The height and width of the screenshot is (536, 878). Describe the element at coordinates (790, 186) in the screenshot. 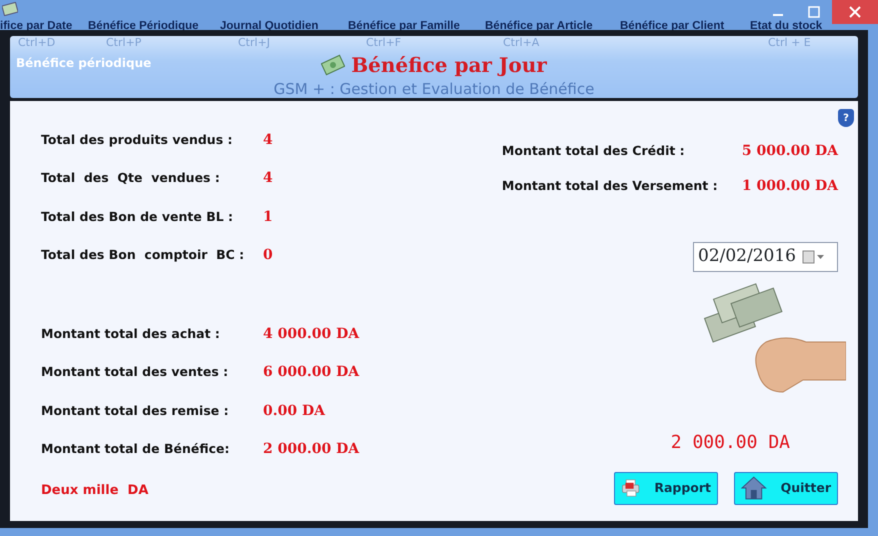

I see `stat-value: 1 000.00 DA` at that location.